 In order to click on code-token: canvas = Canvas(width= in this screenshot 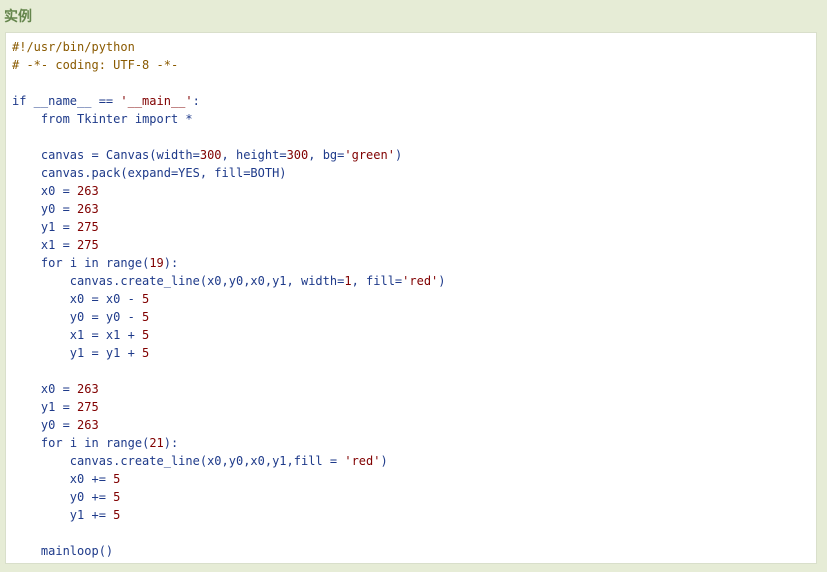, I will do `click(106, 155)`.